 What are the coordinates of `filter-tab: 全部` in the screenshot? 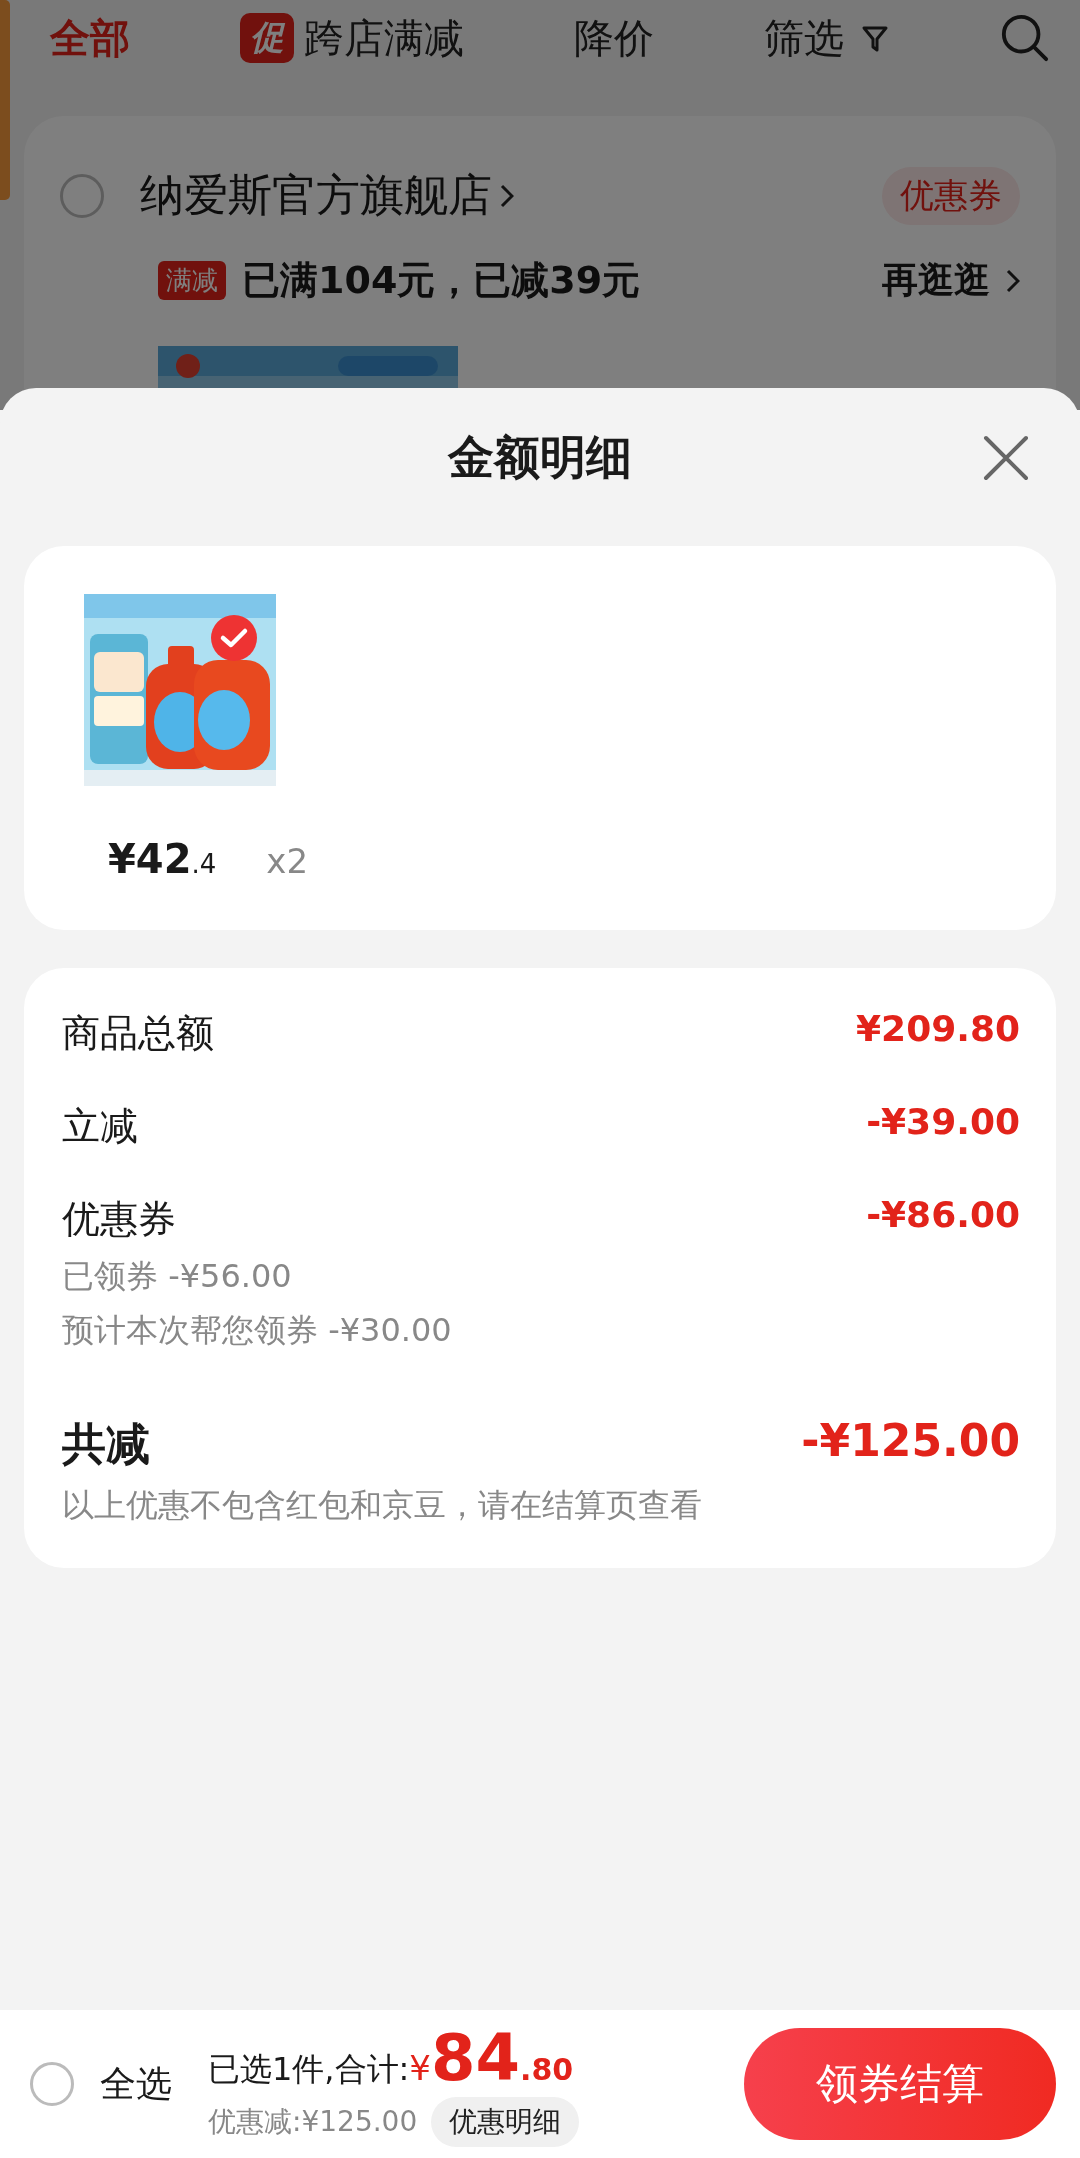 It's located at (90, 38).